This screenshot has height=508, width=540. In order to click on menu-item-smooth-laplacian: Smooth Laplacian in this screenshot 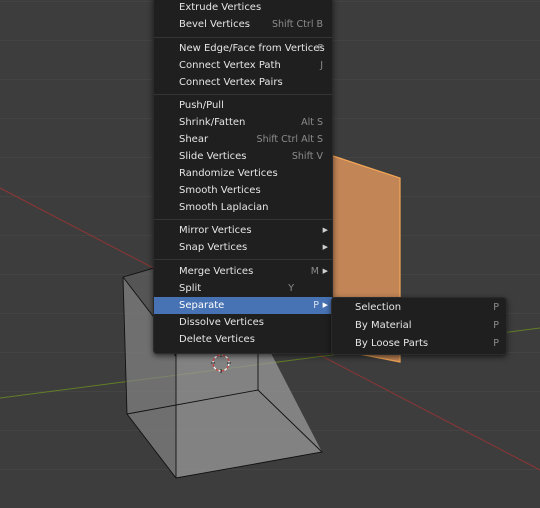, I will do `click(243, 207)`.